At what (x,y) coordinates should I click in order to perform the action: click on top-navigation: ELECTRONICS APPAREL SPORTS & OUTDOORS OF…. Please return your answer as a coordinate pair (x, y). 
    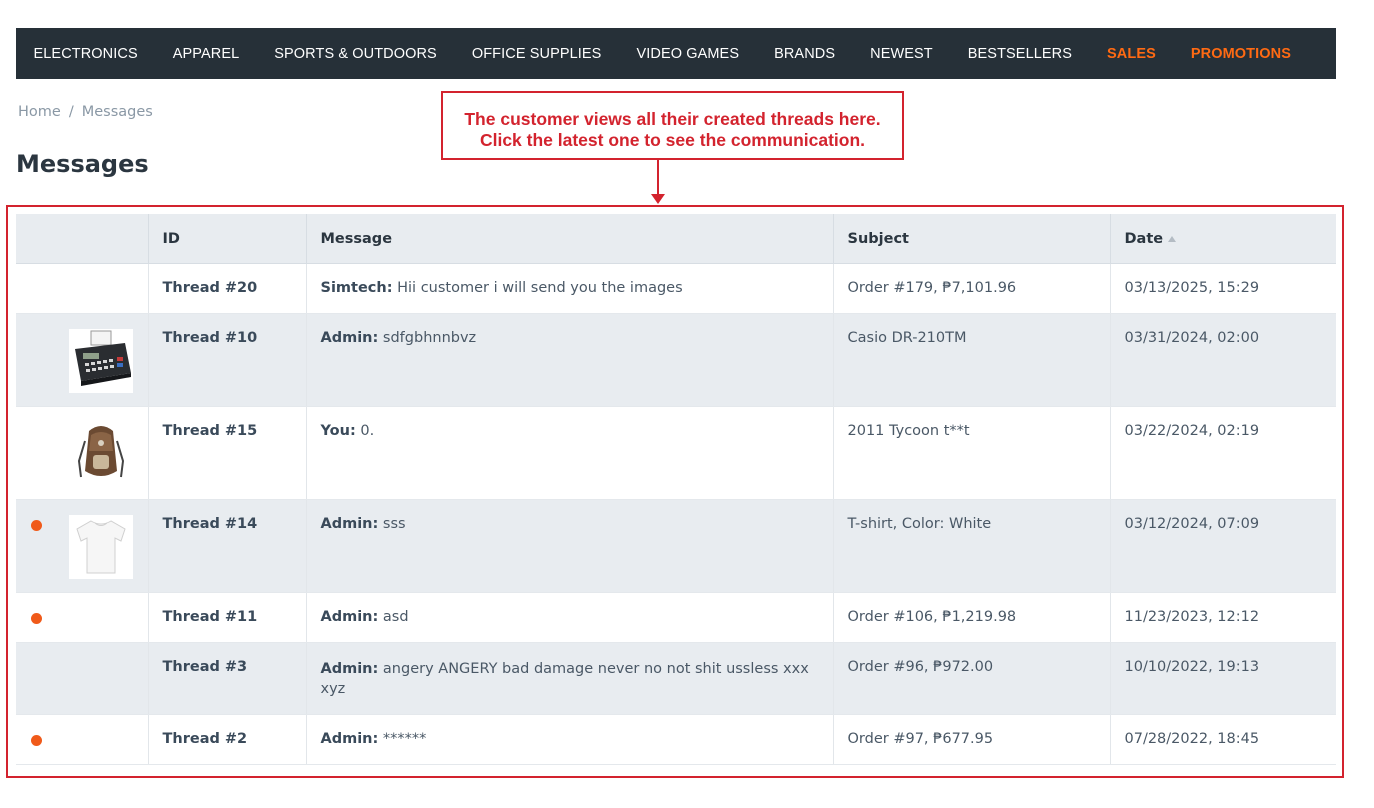
    Looking at the image, I should click on (676, 53).